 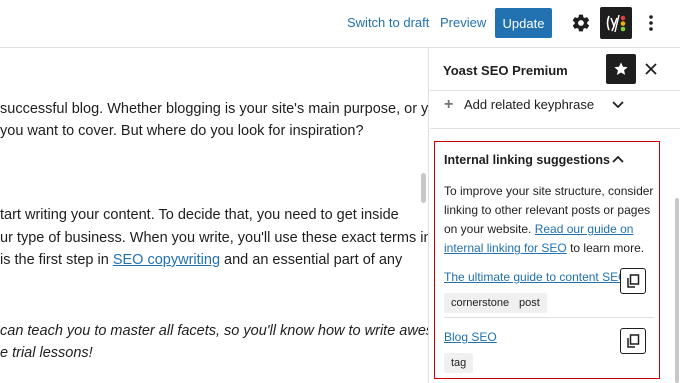 What do you see at coordinates (529, 303) in the screenshot?
I see `tag-badge: post` at bounding box center [529, 303].